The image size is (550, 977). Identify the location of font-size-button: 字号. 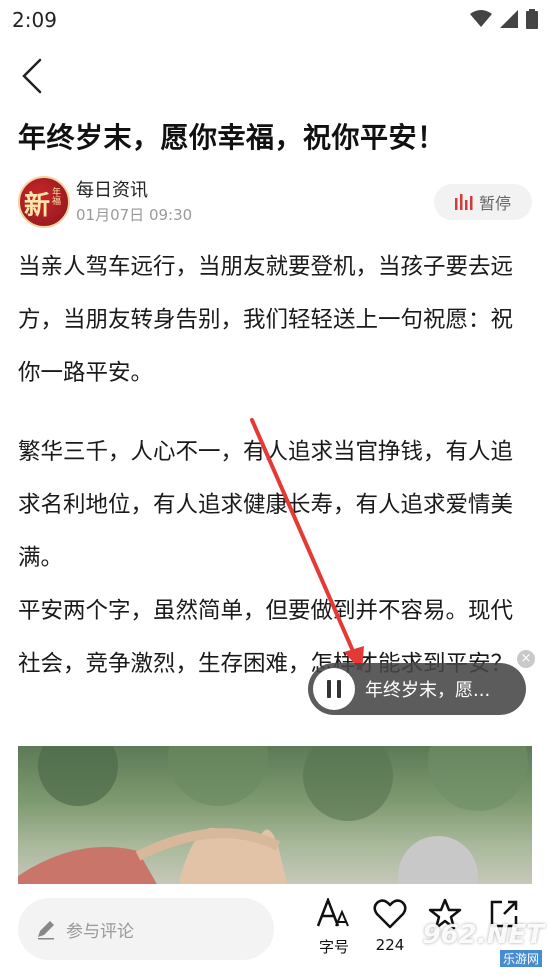
(334, 926).